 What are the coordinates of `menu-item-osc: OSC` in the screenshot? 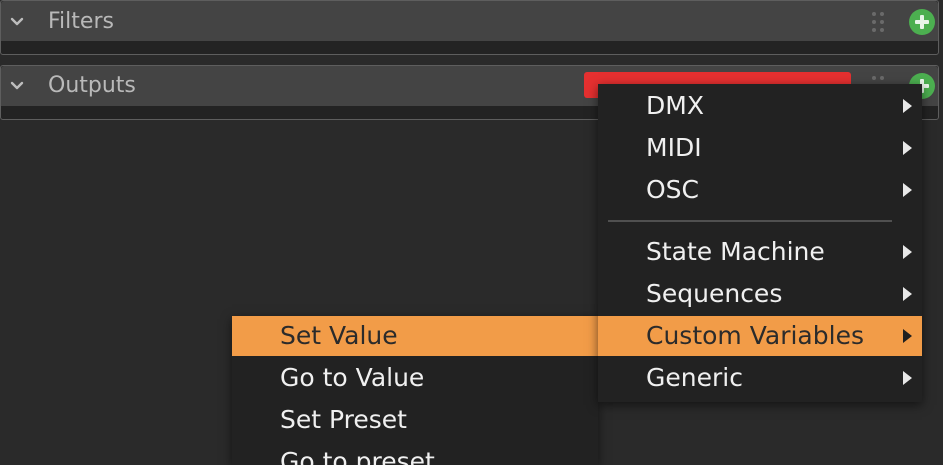 It's located at (760, 190).